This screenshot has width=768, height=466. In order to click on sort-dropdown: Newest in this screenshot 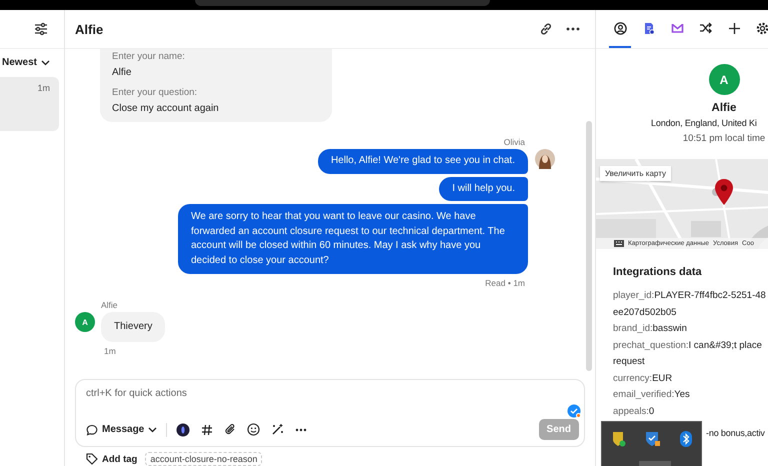, I will do `click(33, 62)`.